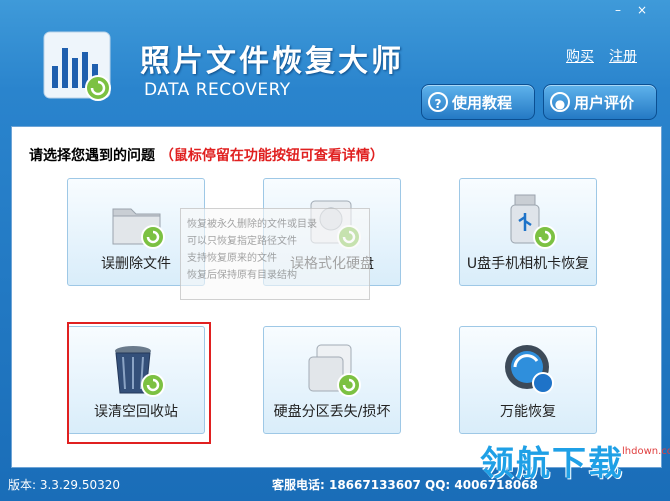 The image size is (670, 501). Describe the element at coordinates (272, 61) in the screenshot. I see `app-title: 照片文件恢复大师` at that location.